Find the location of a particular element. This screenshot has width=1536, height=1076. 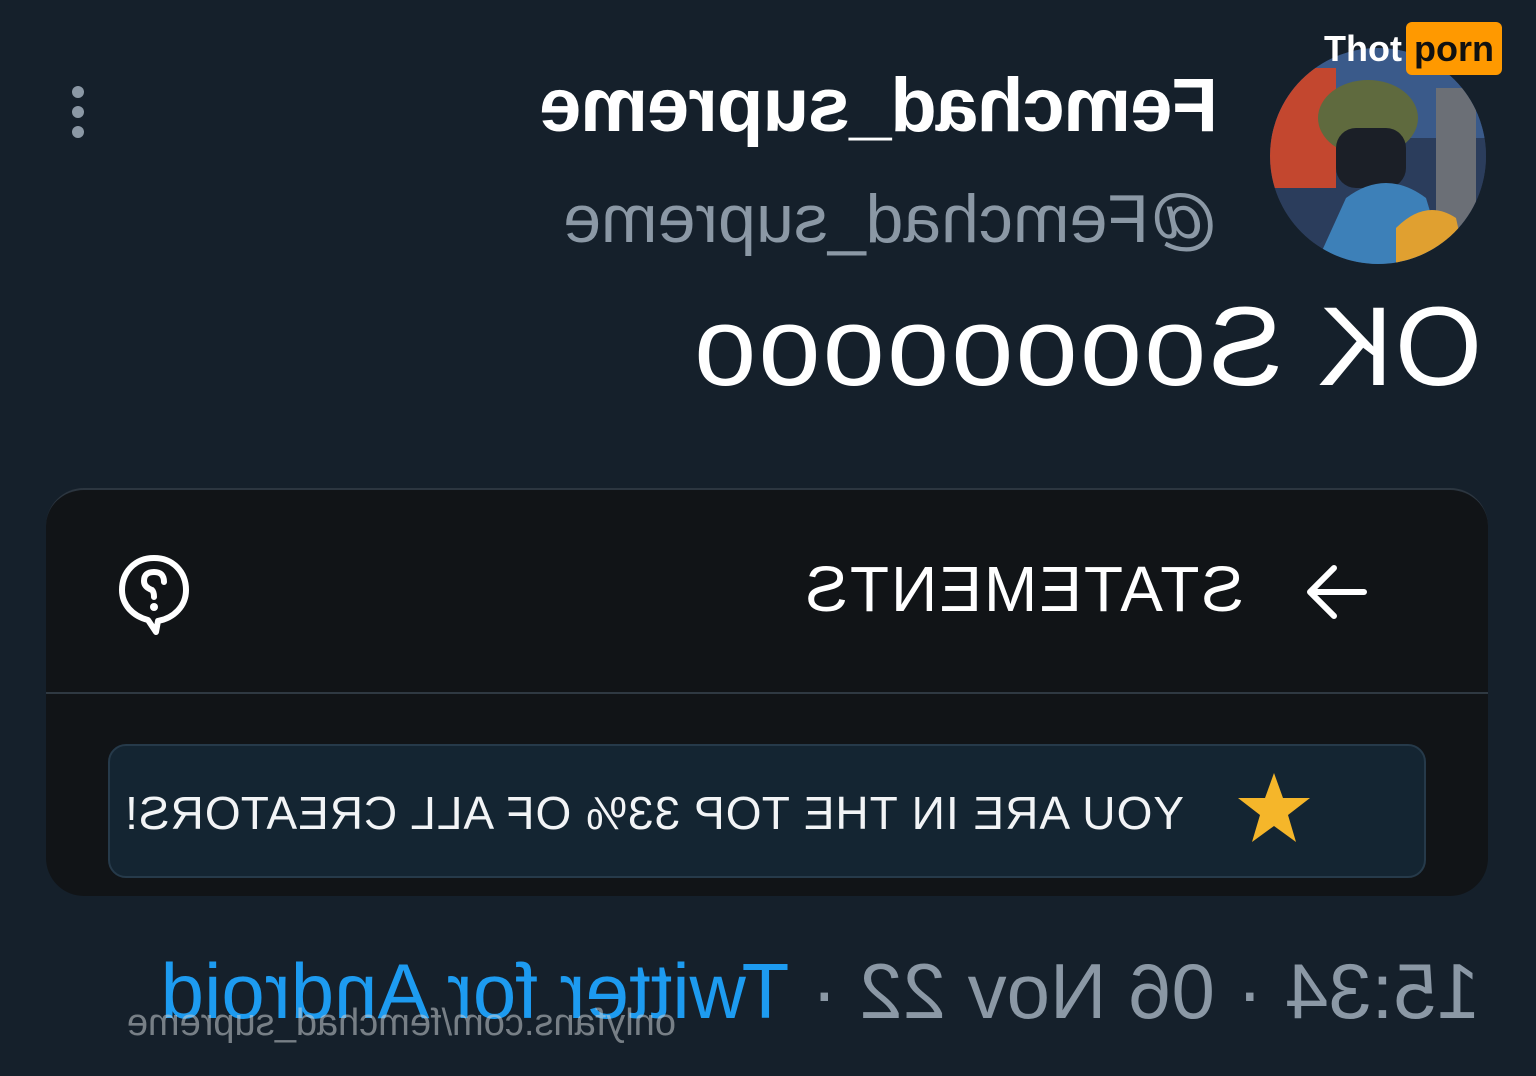

help-bubble-icon is located at coordinates (154, 594).